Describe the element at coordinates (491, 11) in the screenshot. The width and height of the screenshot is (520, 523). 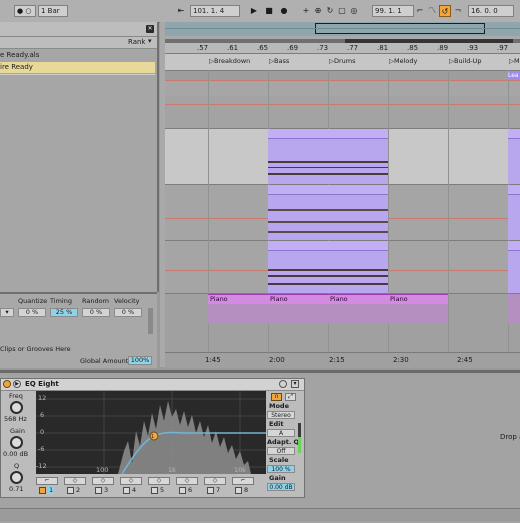
I see `loop-length-field: 16. 0. 0` at that location.